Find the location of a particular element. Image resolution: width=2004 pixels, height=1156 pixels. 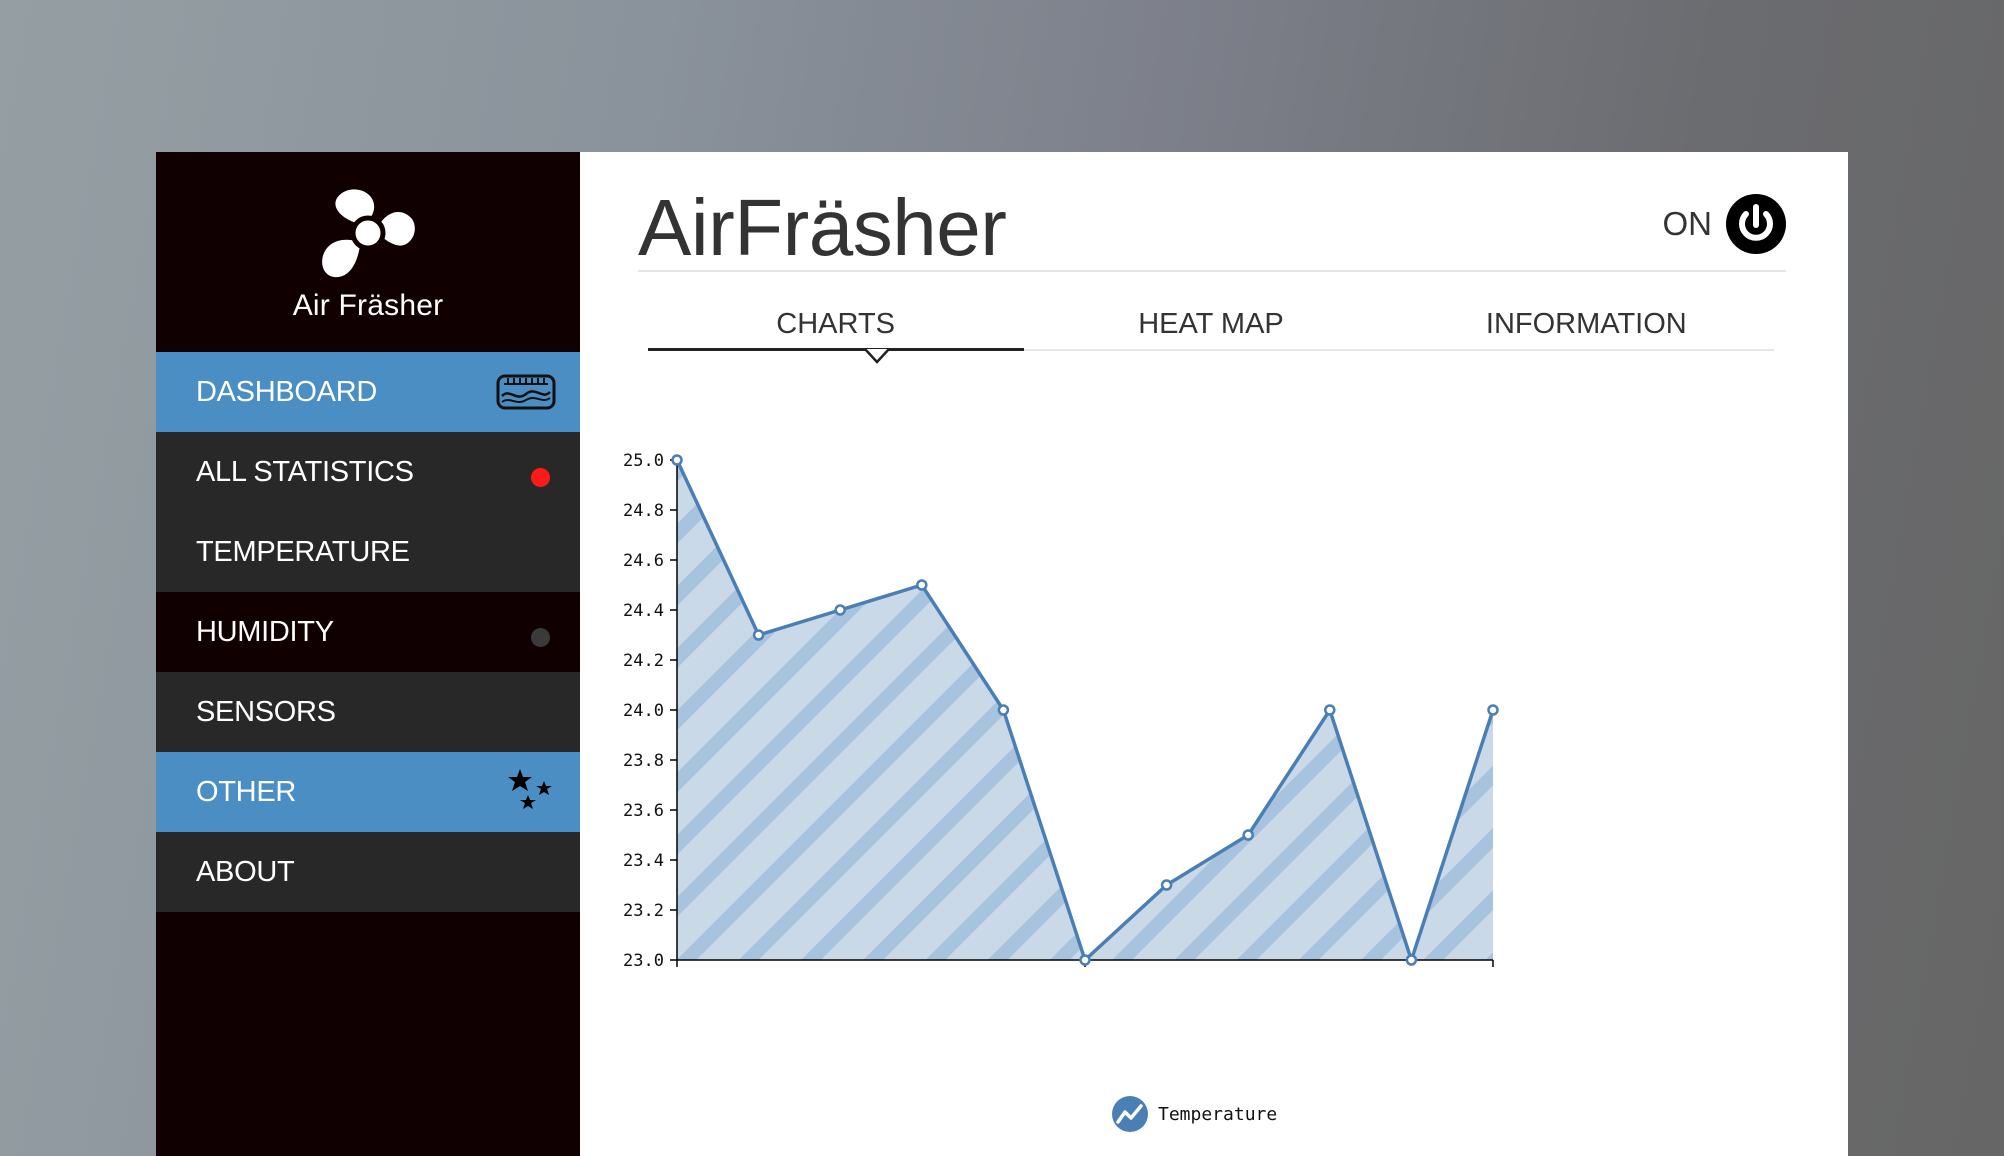

sidebar-item-sensors: SENSORS is located at coordinates (368, 712).